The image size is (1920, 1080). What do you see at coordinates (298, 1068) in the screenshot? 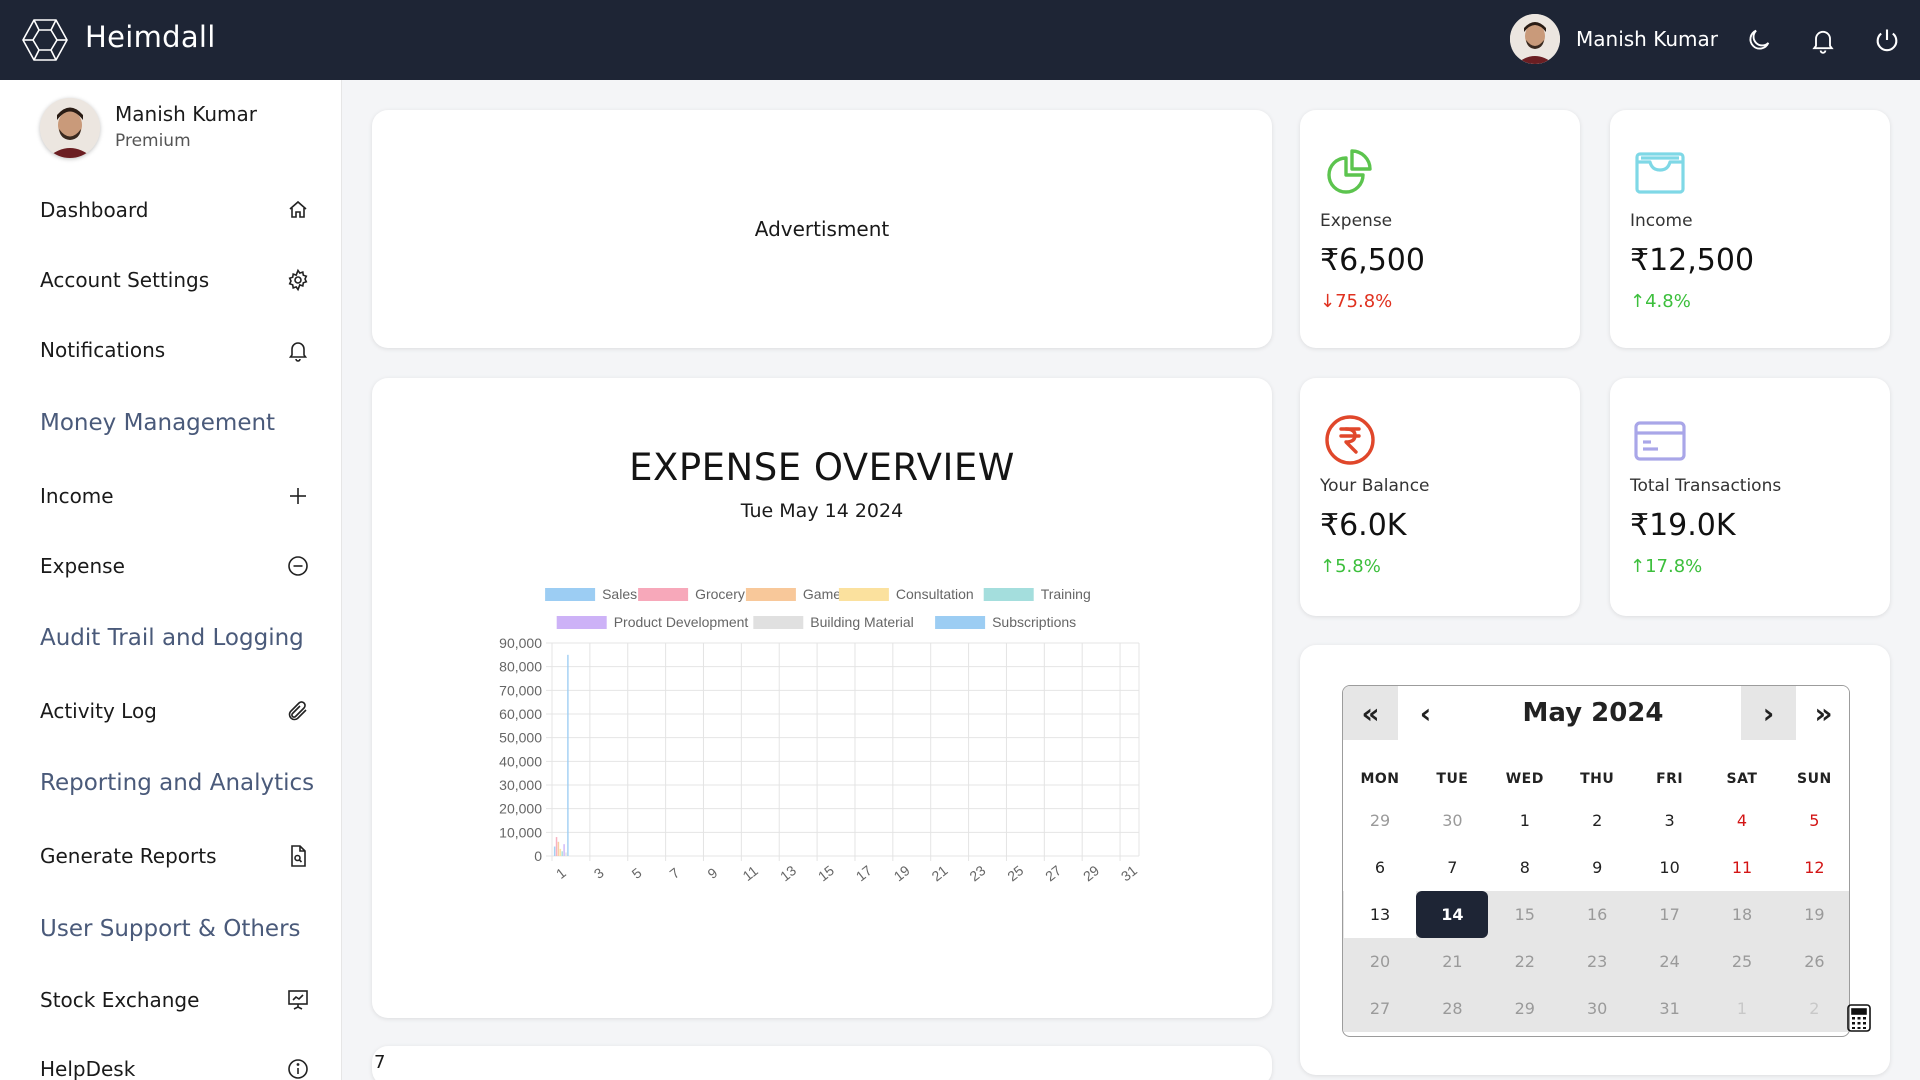
I see `info-circle-icon` at bounding box center [298, 1068].